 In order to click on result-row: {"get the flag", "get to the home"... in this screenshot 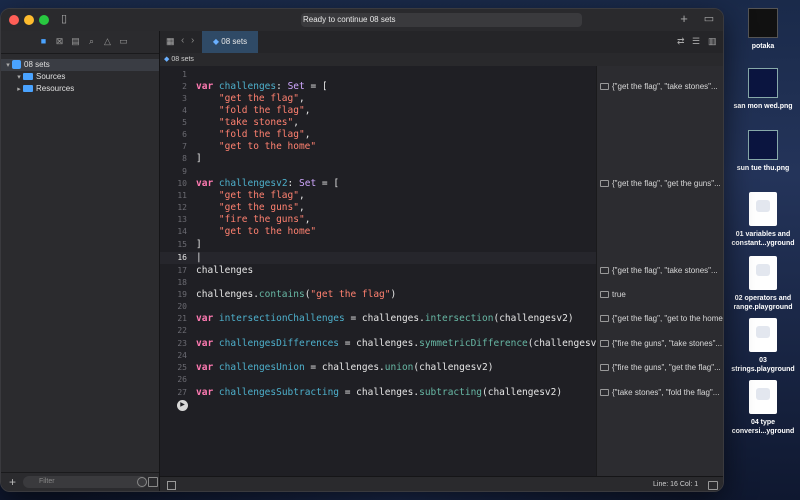, I will do `click(660, 319)`.